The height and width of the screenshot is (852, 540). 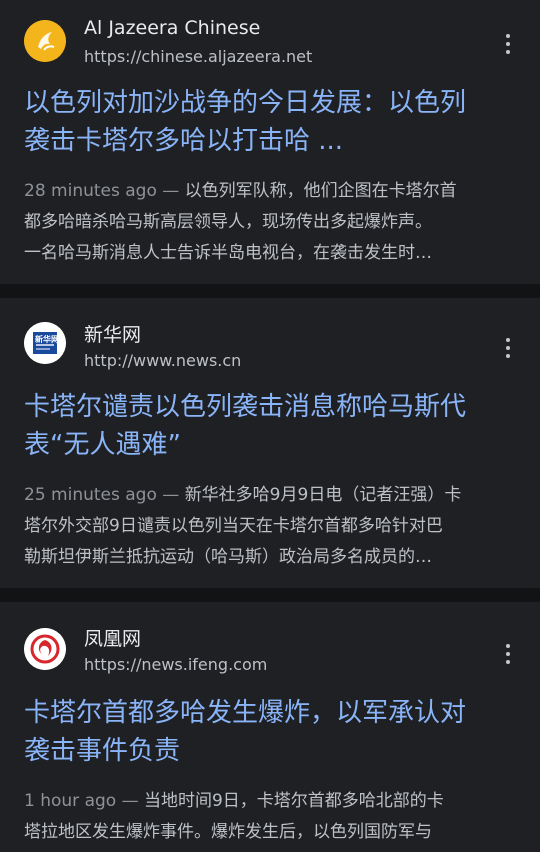 What do you see at coordinates (233, 526) in the screenshot?
I see `snippet-line: 塔尔外交部9日谴责以色列当天在卡塔尔首都多哈针对巴` at bounding box center [233, 526].